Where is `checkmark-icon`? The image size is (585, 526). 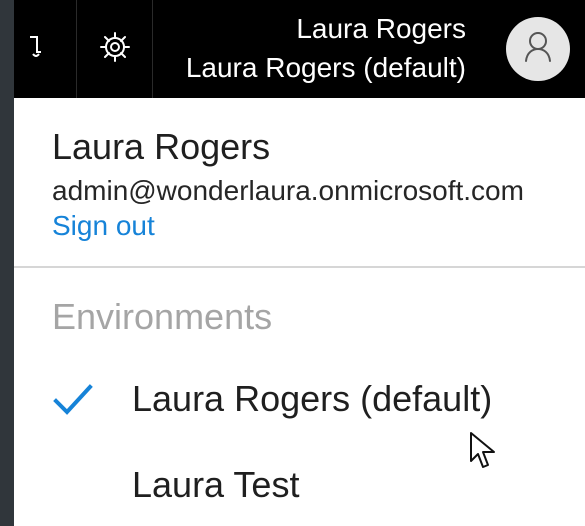 checkmark-icon is located at coordinates (73, 400).